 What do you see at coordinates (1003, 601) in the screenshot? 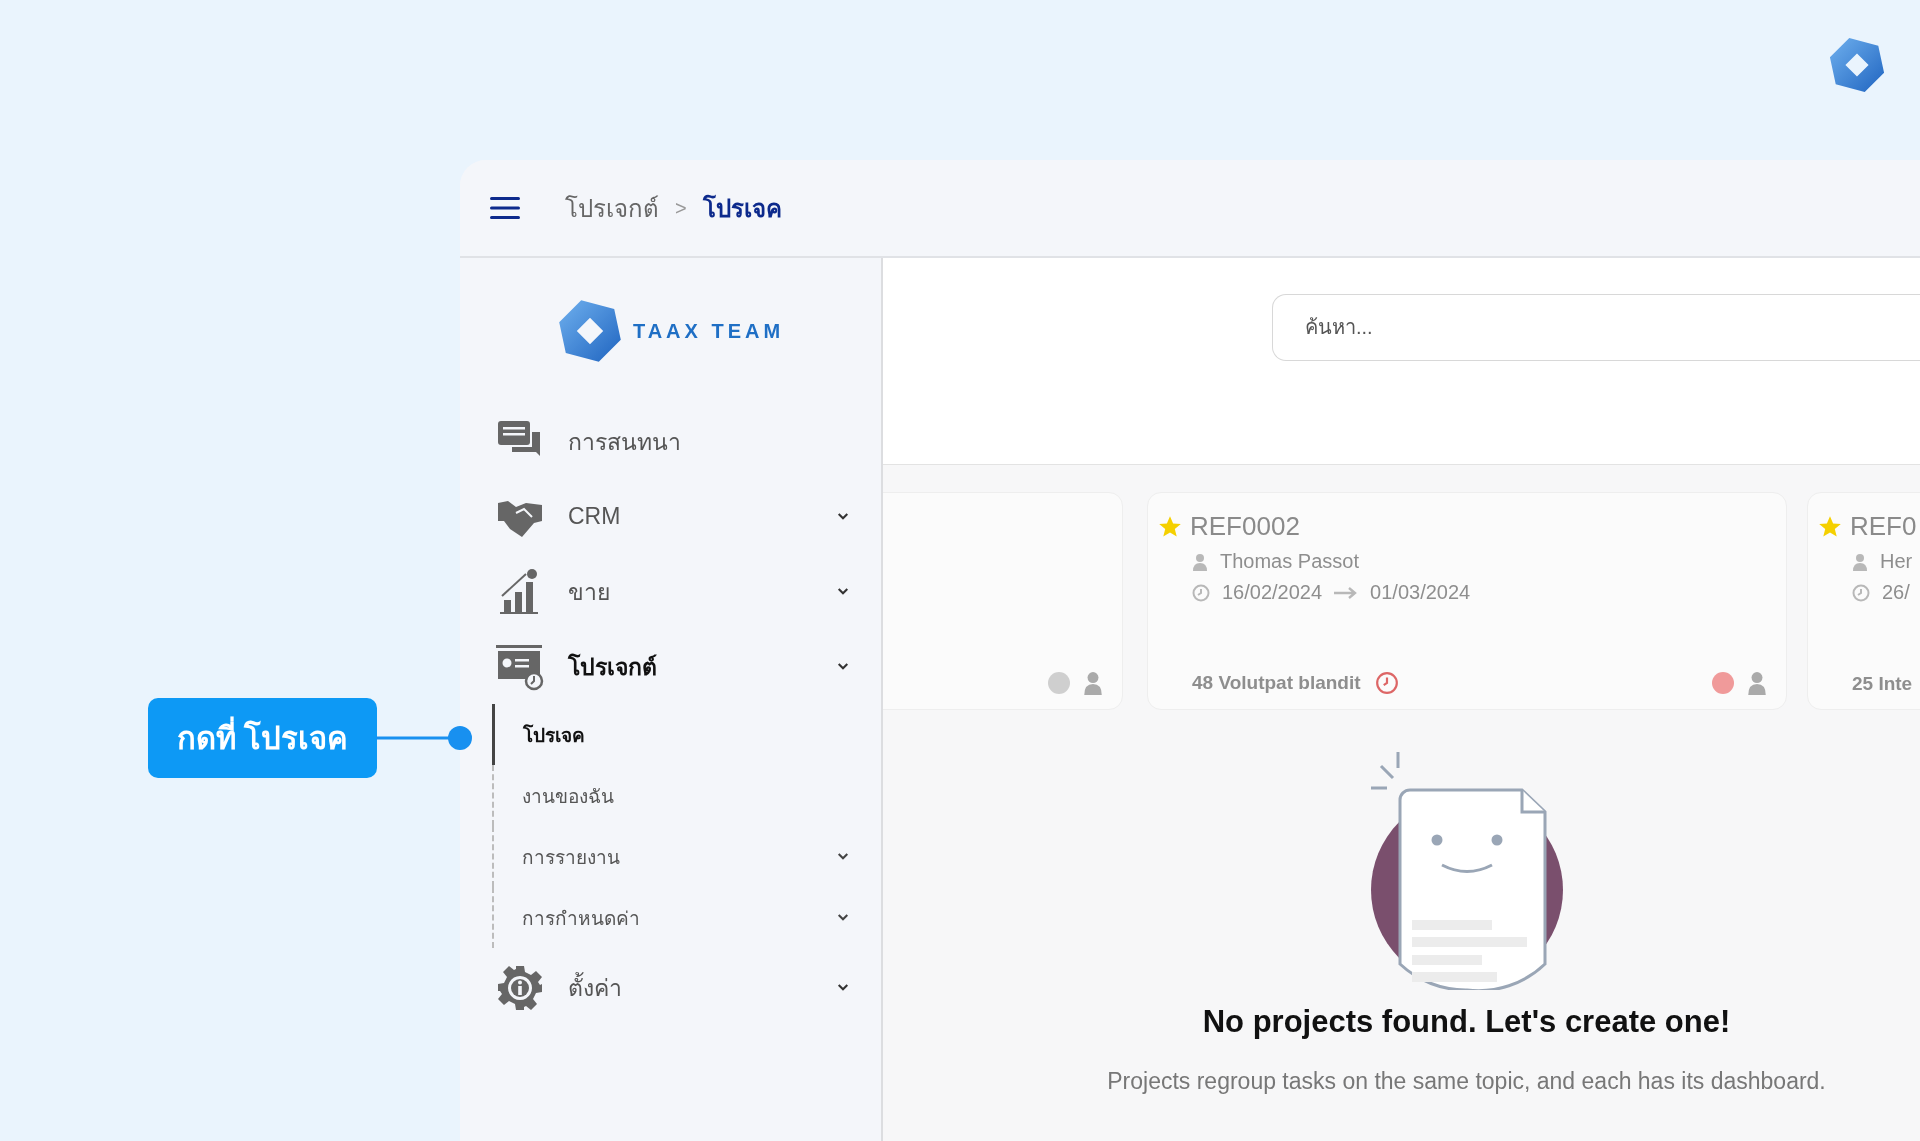
I see `project-card` at bounding box center [1003, 601].